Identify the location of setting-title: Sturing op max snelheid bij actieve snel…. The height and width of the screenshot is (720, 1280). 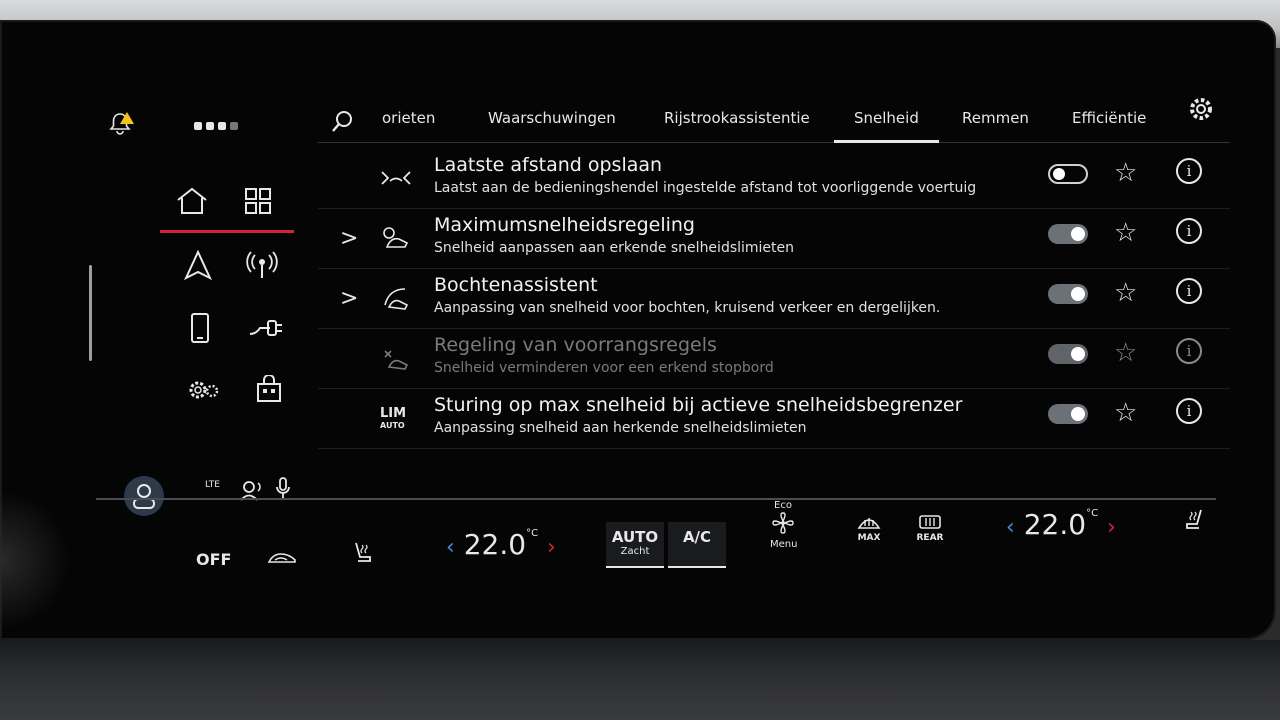
(698, 405).